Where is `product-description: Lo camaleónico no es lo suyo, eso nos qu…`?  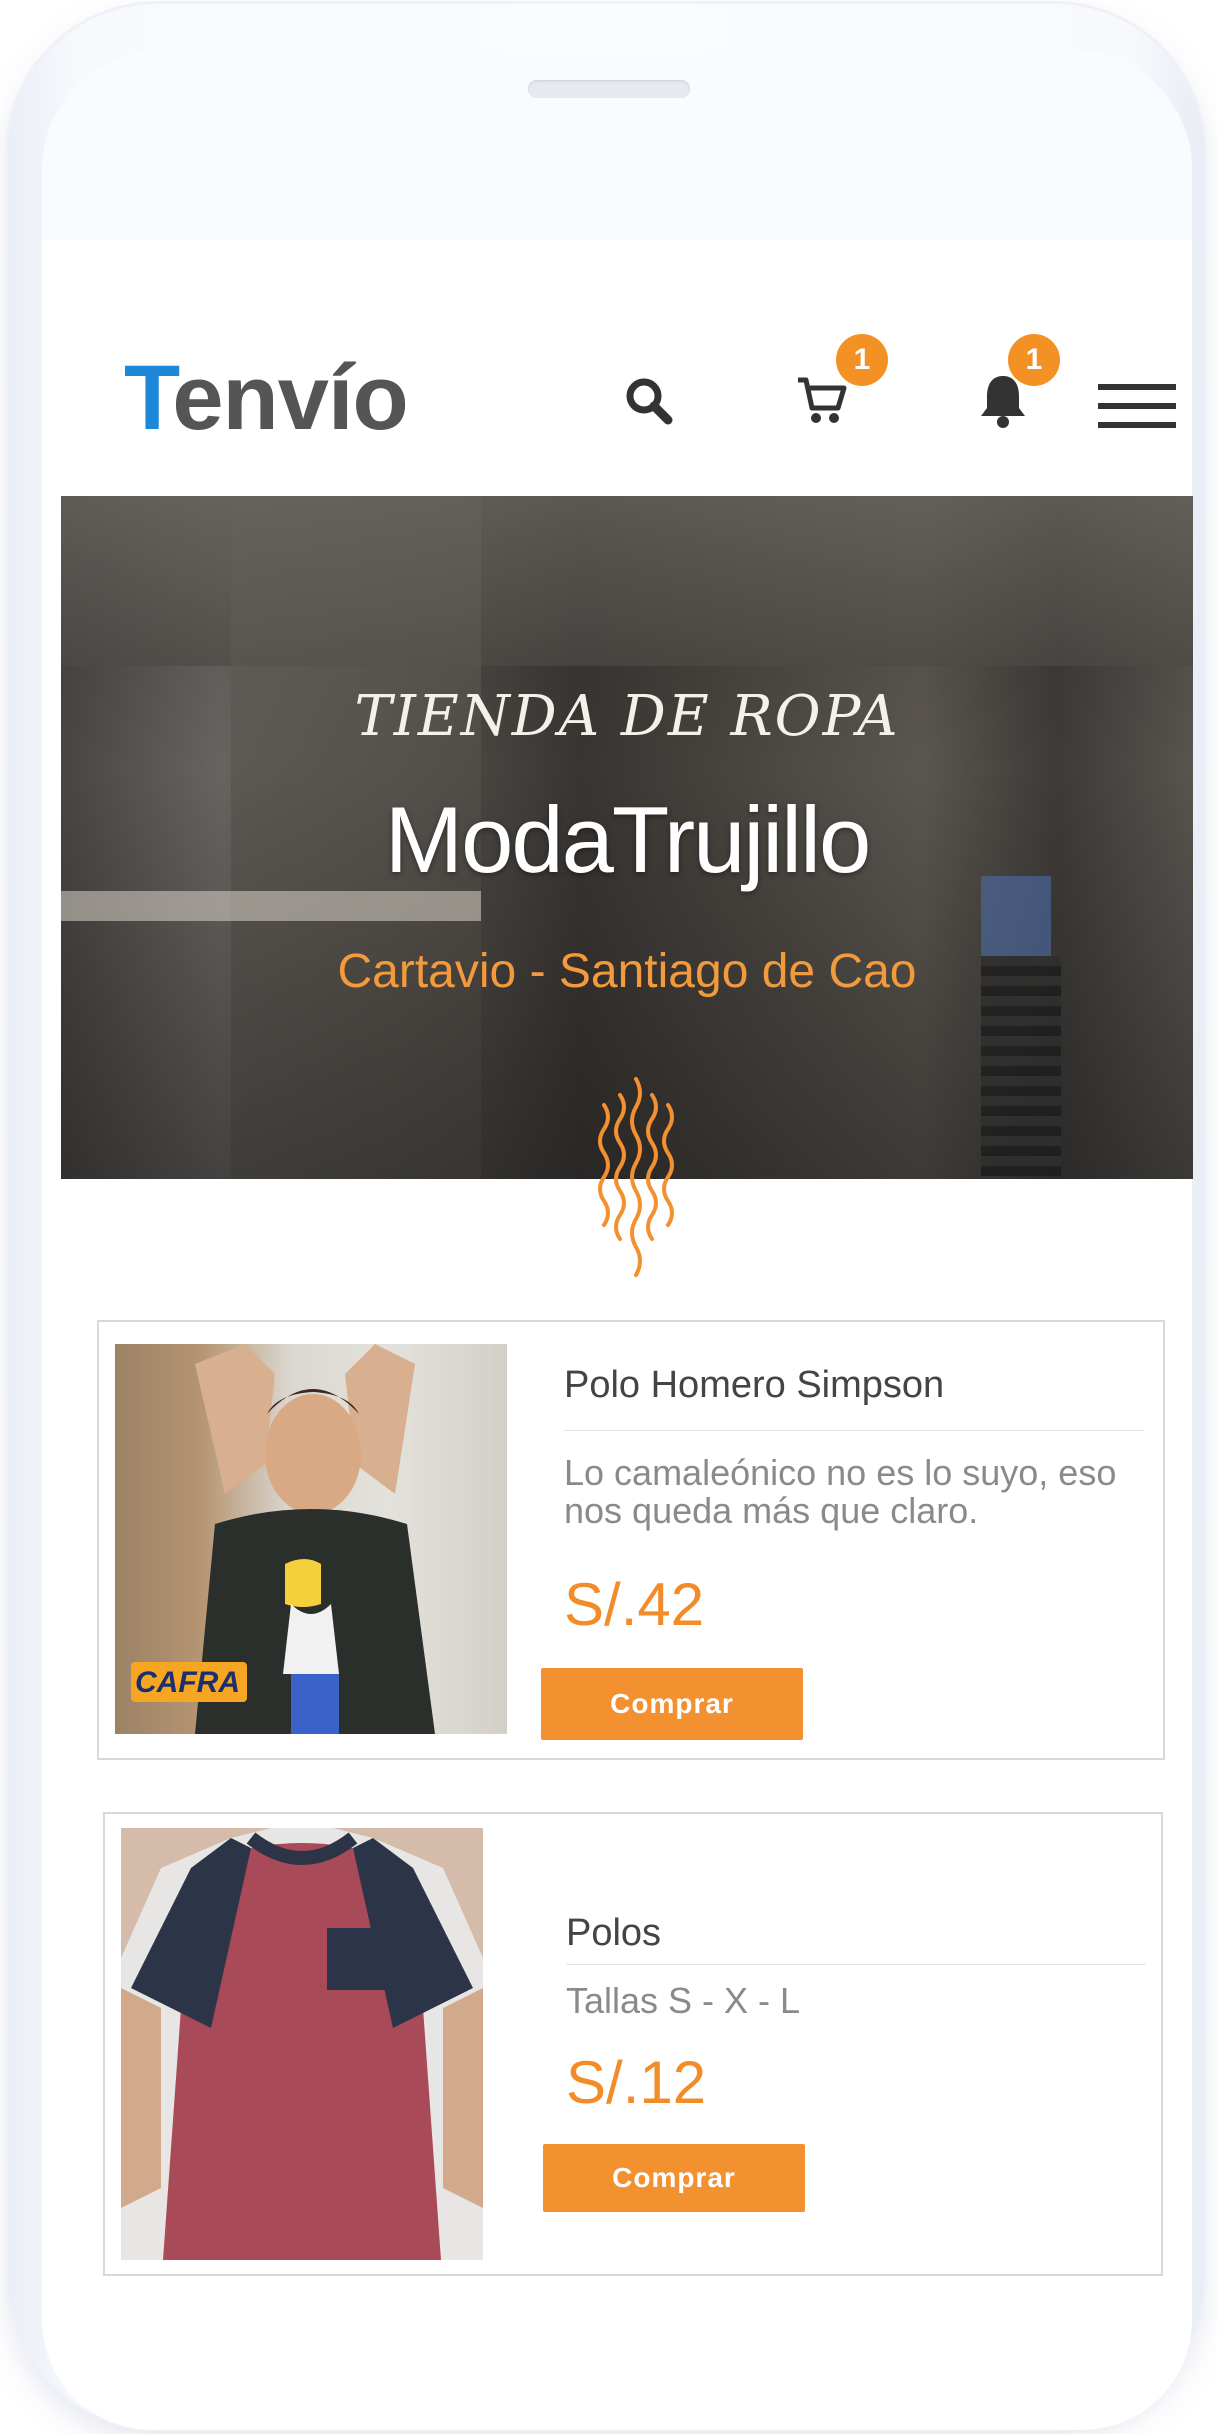
product-description: Lo camaleónico no es lo suyo, eso nos qu… is located at coordinates (840, 1491).